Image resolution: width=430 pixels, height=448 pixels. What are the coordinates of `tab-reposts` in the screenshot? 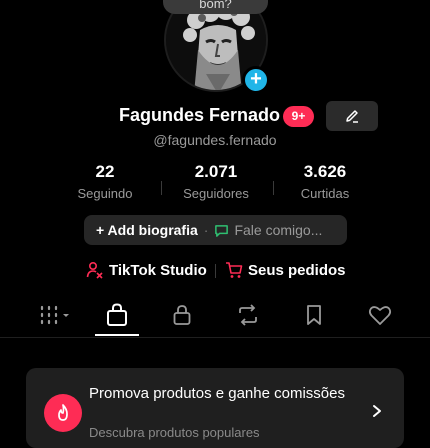 It's located at (248, 315).